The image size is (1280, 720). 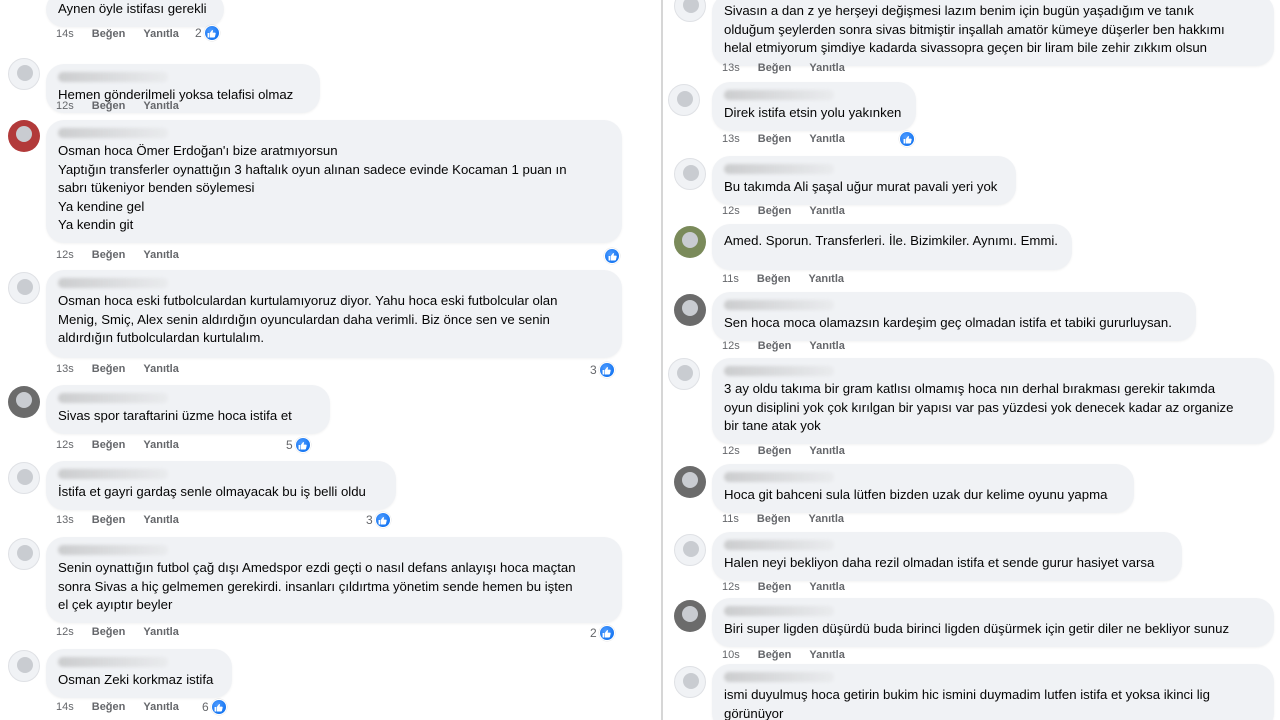 I want to click on comment-actions: 13s Beğen Yanıtla, so click(x=117, y=369).